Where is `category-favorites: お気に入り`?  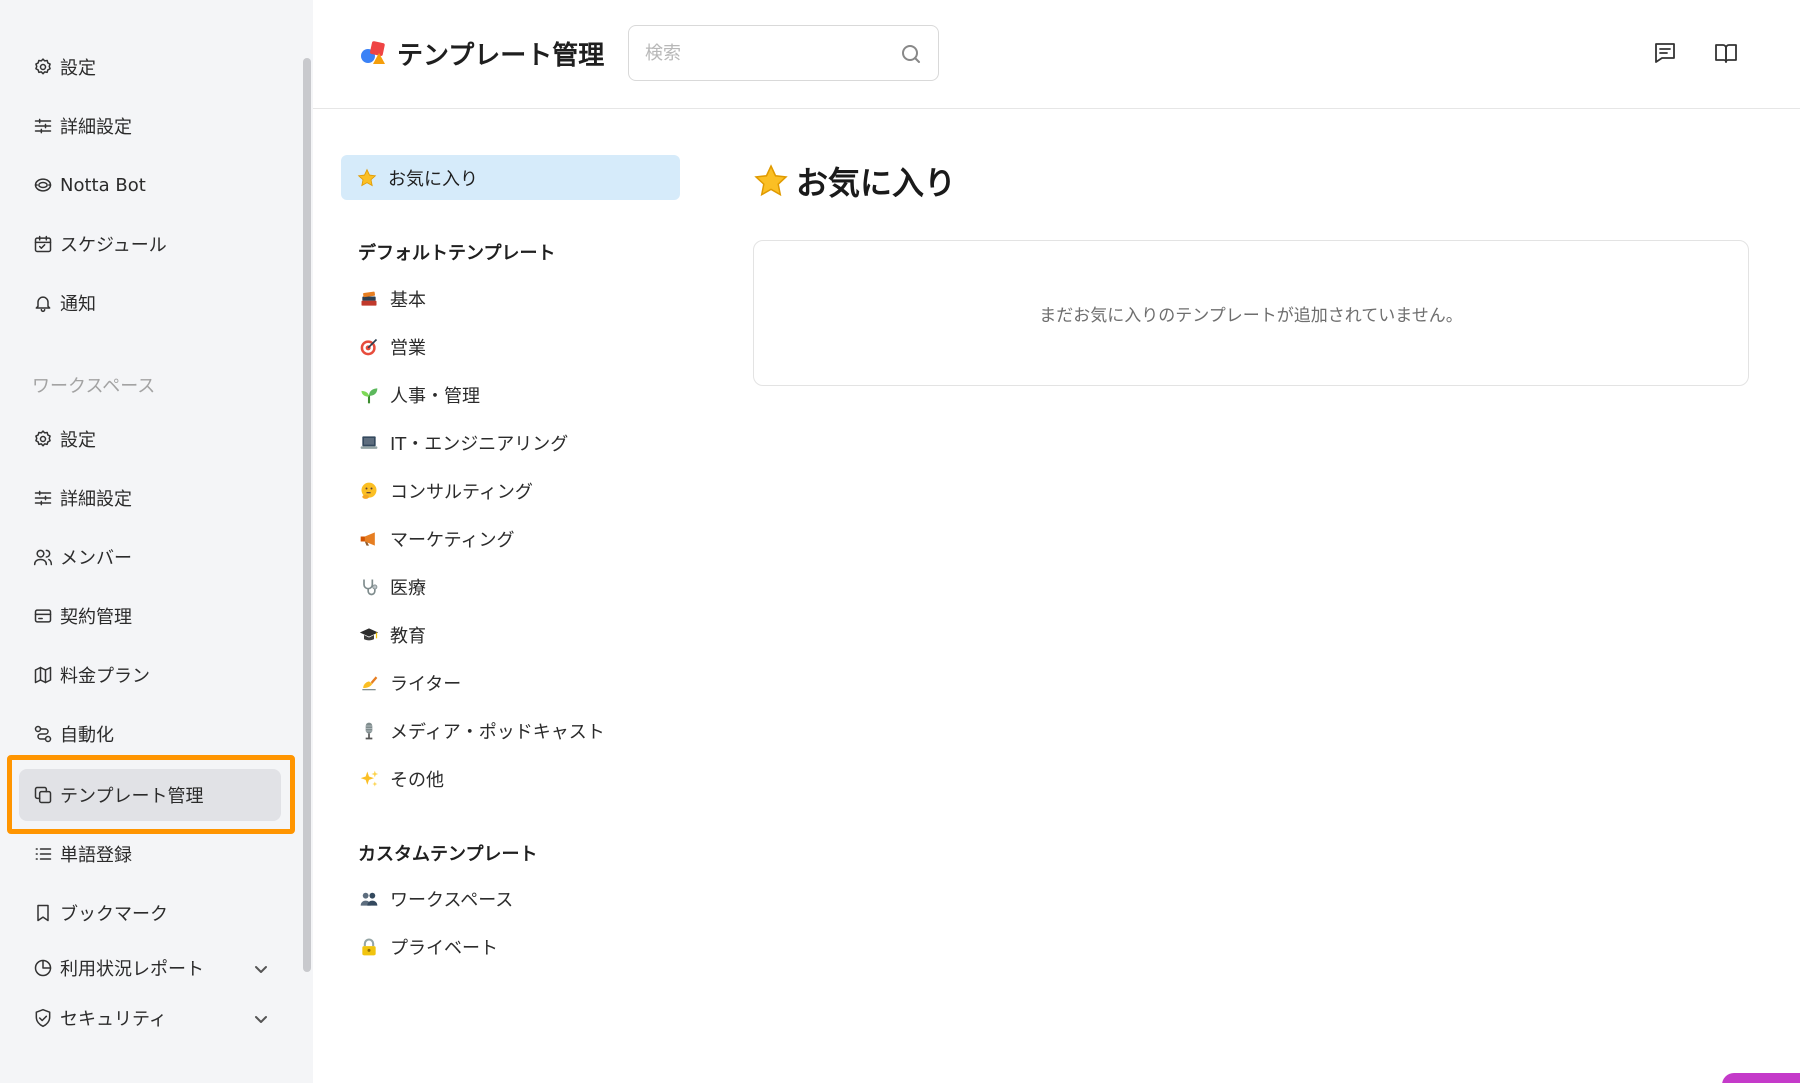
category-favorites: お気に入り is located at coordinates (510, 177).